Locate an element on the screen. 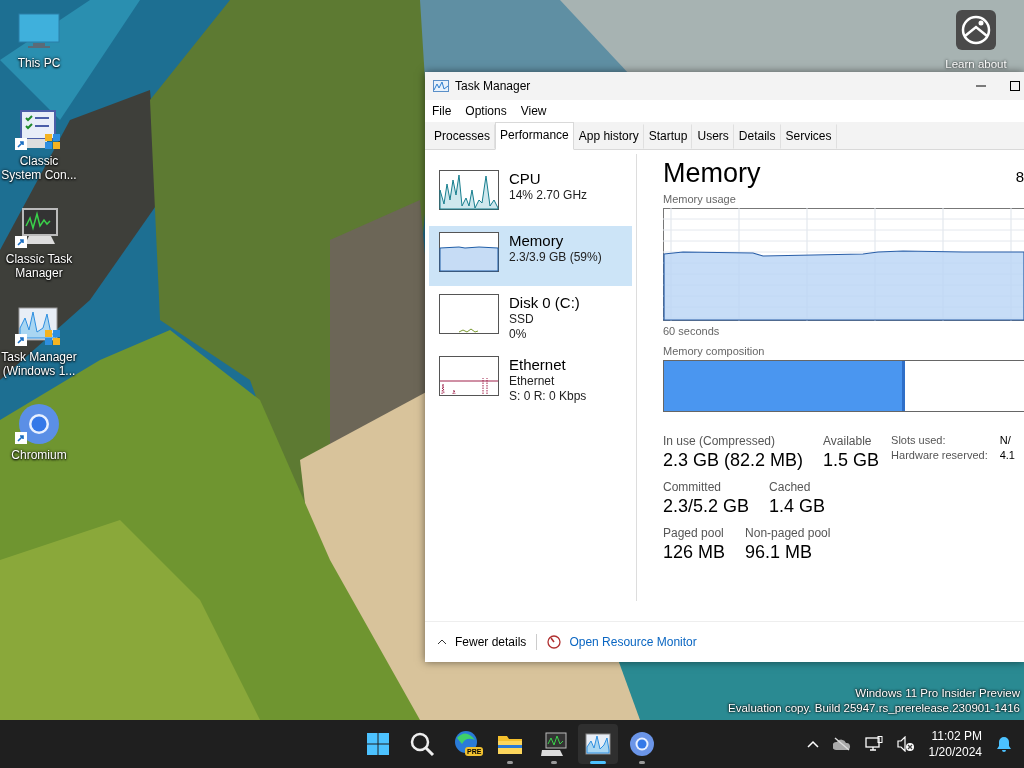 The image size is (1024, 768). resource-detail: 14% 2.70 GHz is located at coordinates (548, 195).